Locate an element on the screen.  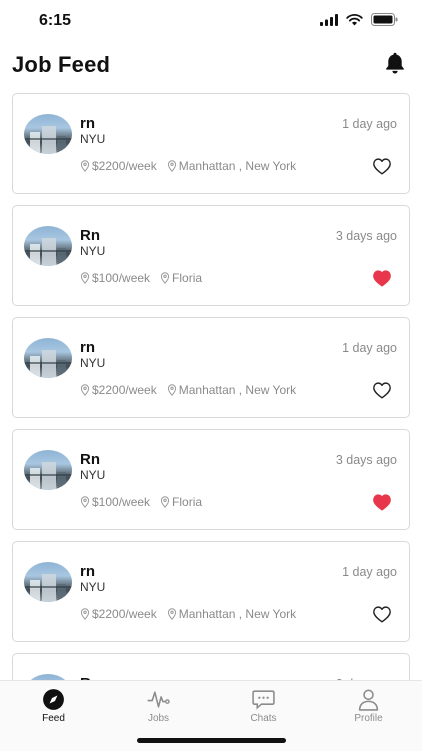
page-title: Job Feed is located at coordinates (61, 64).